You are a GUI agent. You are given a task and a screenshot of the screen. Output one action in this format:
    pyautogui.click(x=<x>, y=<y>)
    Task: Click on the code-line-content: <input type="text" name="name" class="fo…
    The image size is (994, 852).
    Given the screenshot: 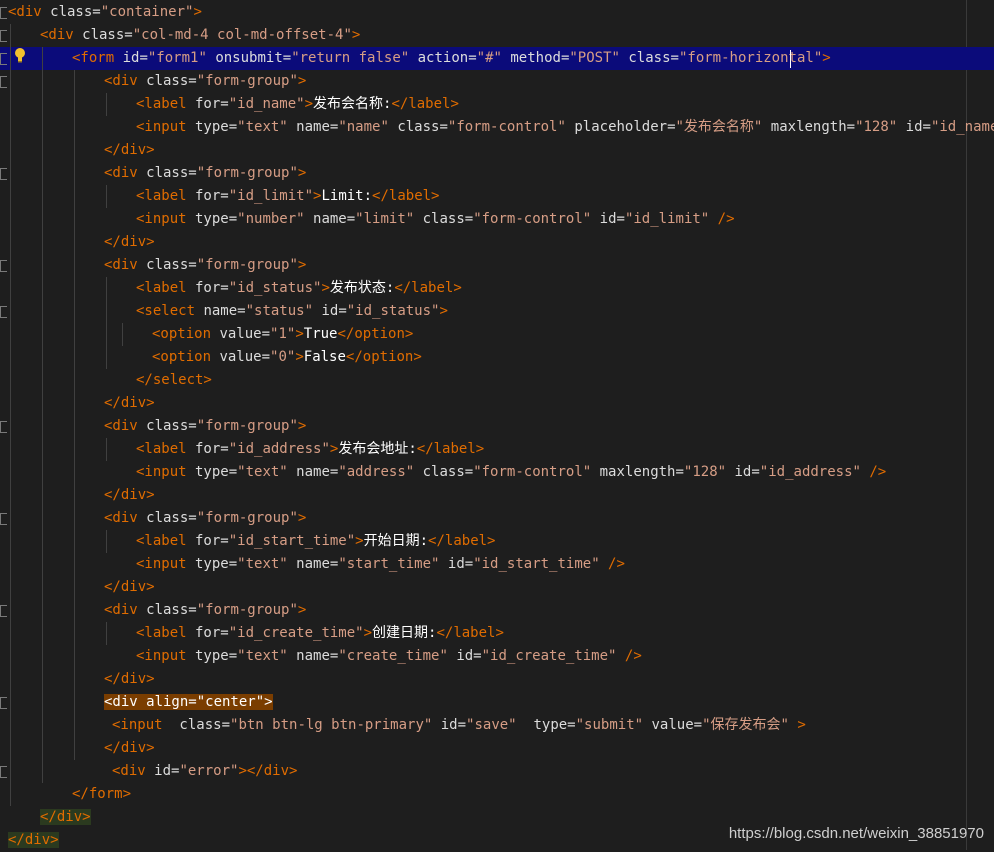 What is the action you would take?
    pyautogui.click(x=565, y=127)
    